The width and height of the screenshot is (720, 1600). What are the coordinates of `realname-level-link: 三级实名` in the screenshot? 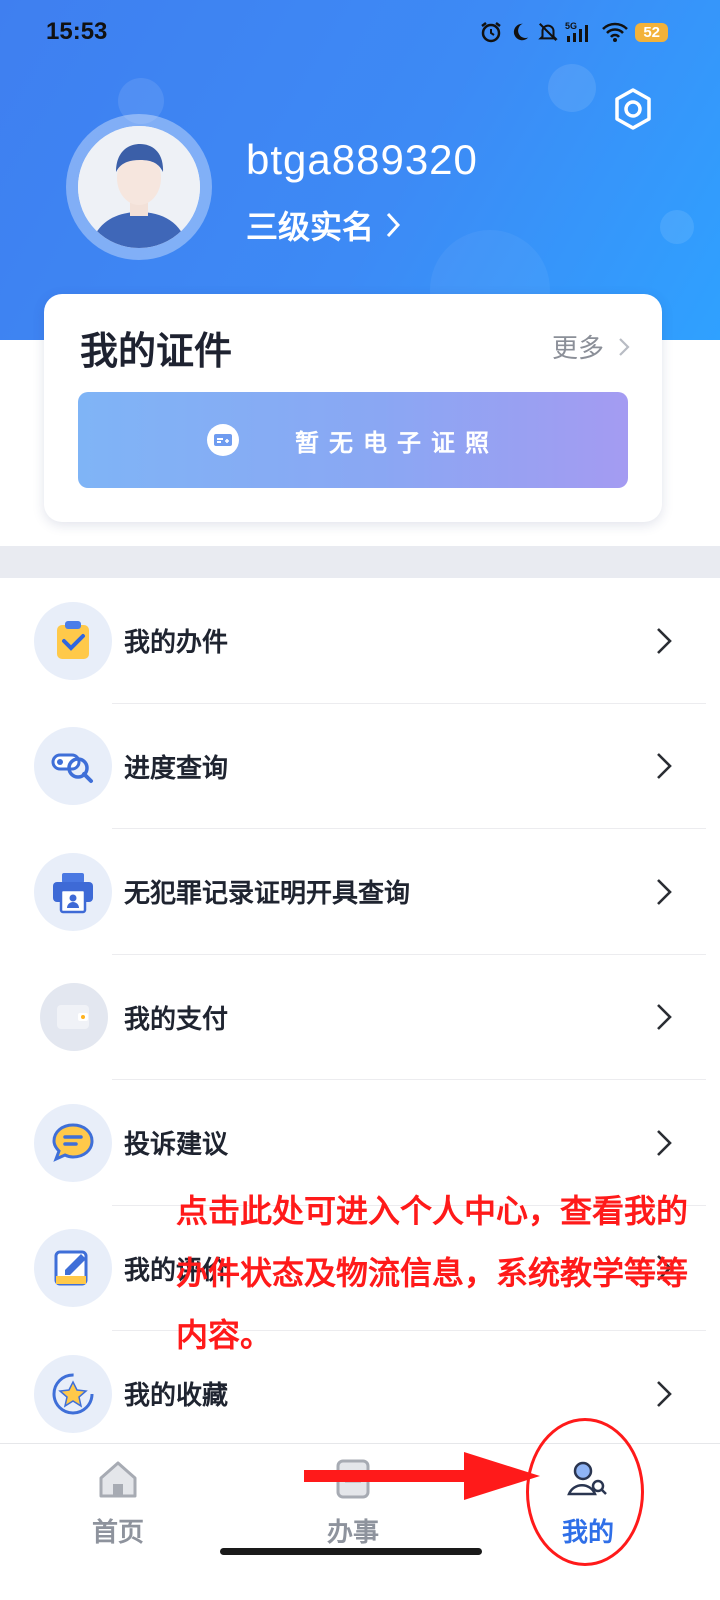 It's located at (324, 225).